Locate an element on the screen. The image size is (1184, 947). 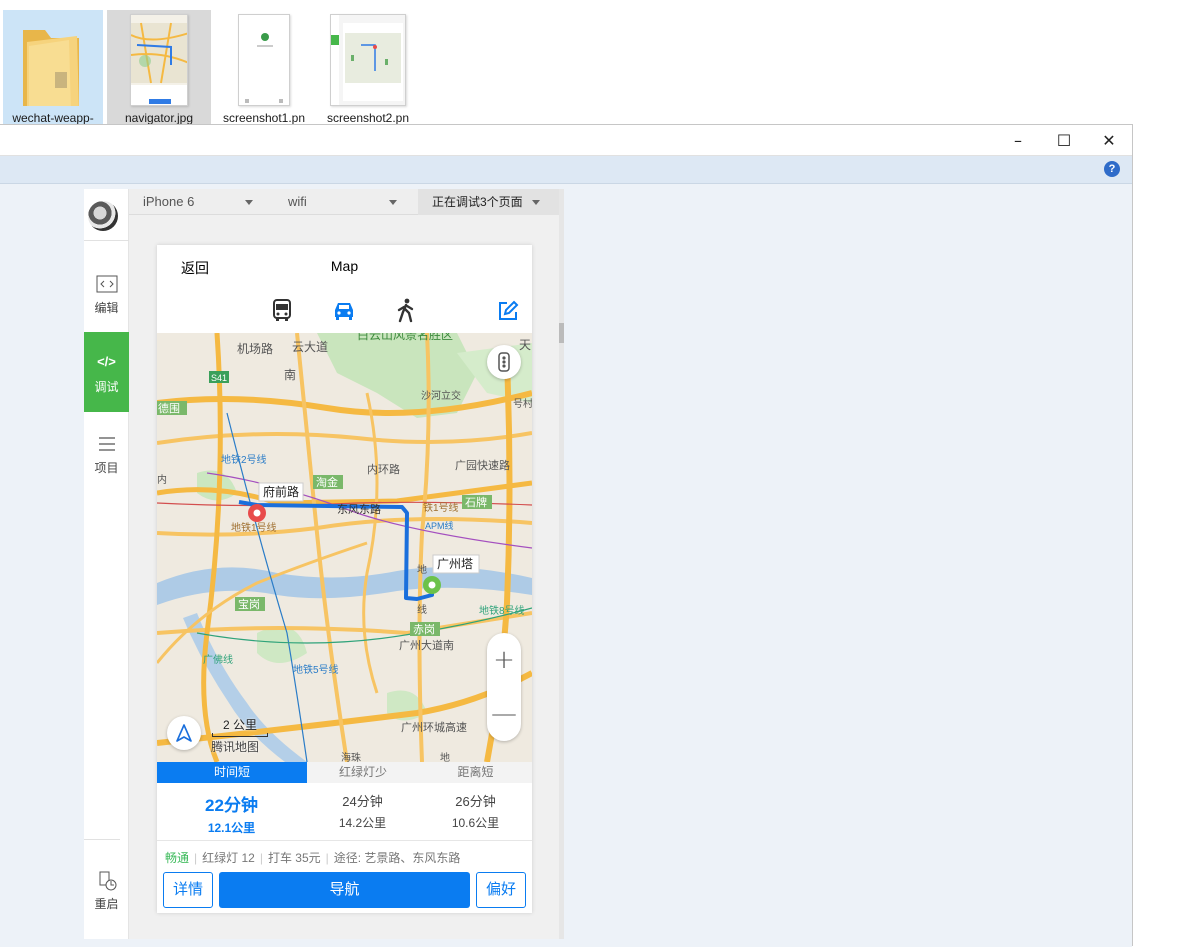
tab-shortest-time: 时间短 is located at coordinates (232, 772).